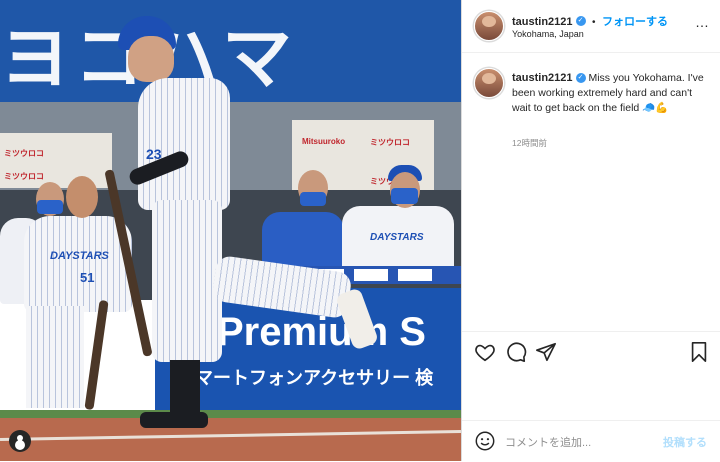 The width and height of the screenshot is (720, 462). Describe the element at coordinates (635, 22) in the screenshot. I see `follow-button: フォローする` at that location.